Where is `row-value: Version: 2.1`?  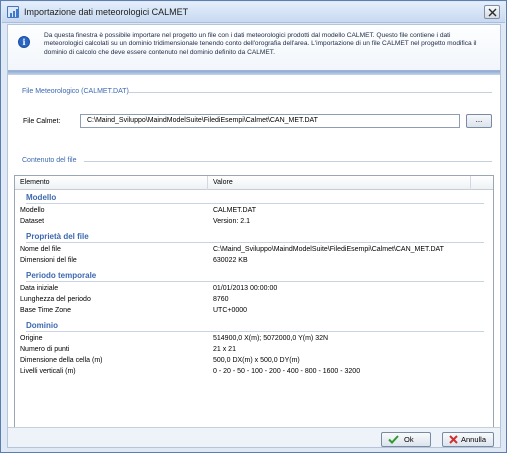
row-value: Version: 2.1 is located at coordinates (231, 221).